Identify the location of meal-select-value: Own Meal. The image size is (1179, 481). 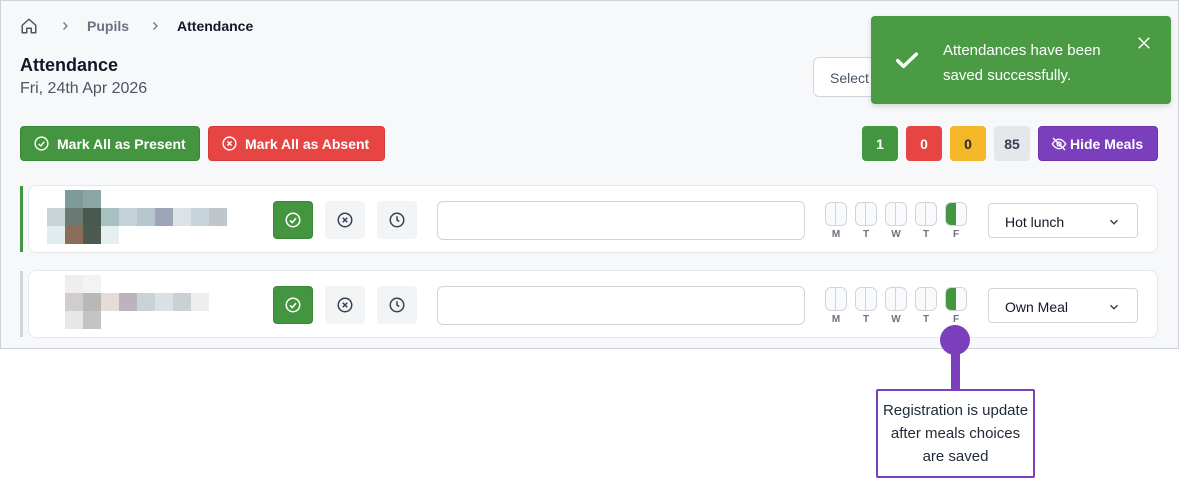
(1037, 307).